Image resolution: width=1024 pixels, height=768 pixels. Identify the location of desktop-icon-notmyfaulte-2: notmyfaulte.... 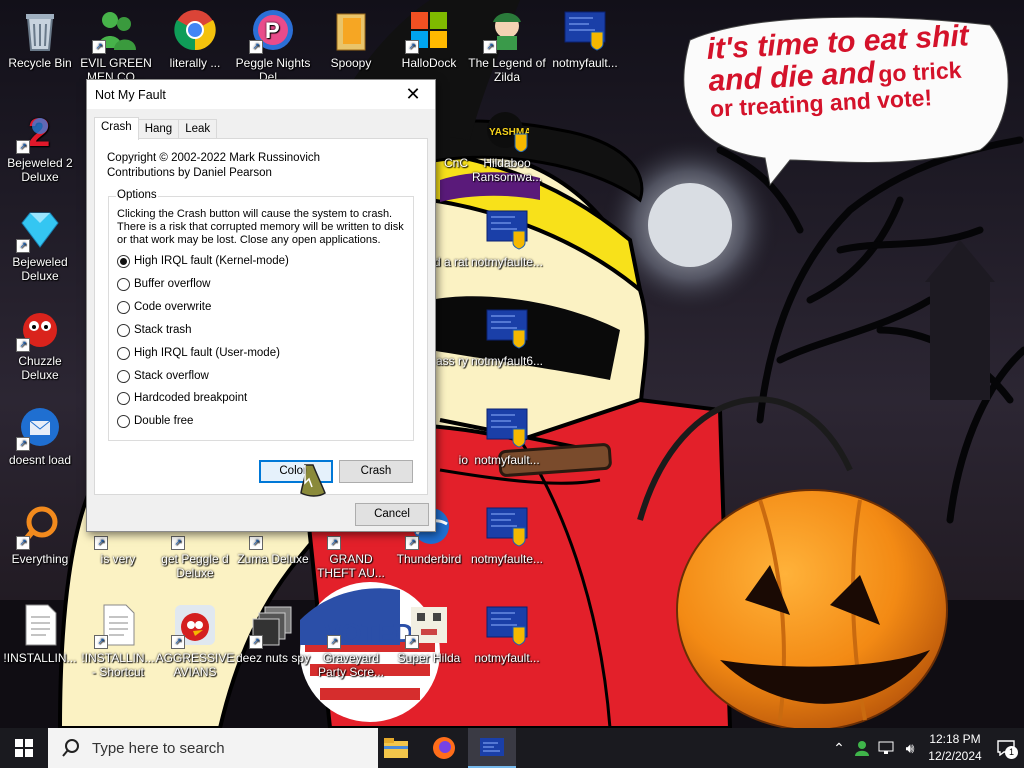
(507, 235).